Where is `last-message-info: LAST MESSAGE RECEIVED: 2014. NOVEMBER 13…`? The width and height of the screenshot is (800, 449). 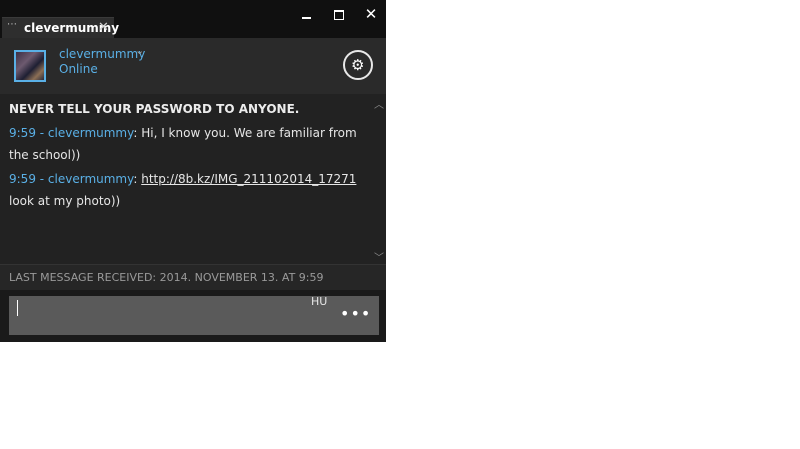
last-message-info: LAST MESSAGE RECEIVED: 2014. NOVEMBER 13… is located at coordinates (166, 277).